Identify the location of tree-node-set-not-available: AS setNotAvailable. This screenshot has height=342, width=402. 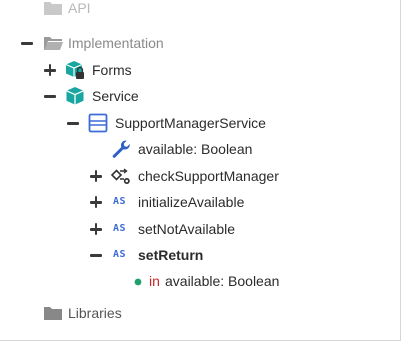
(200, 229).